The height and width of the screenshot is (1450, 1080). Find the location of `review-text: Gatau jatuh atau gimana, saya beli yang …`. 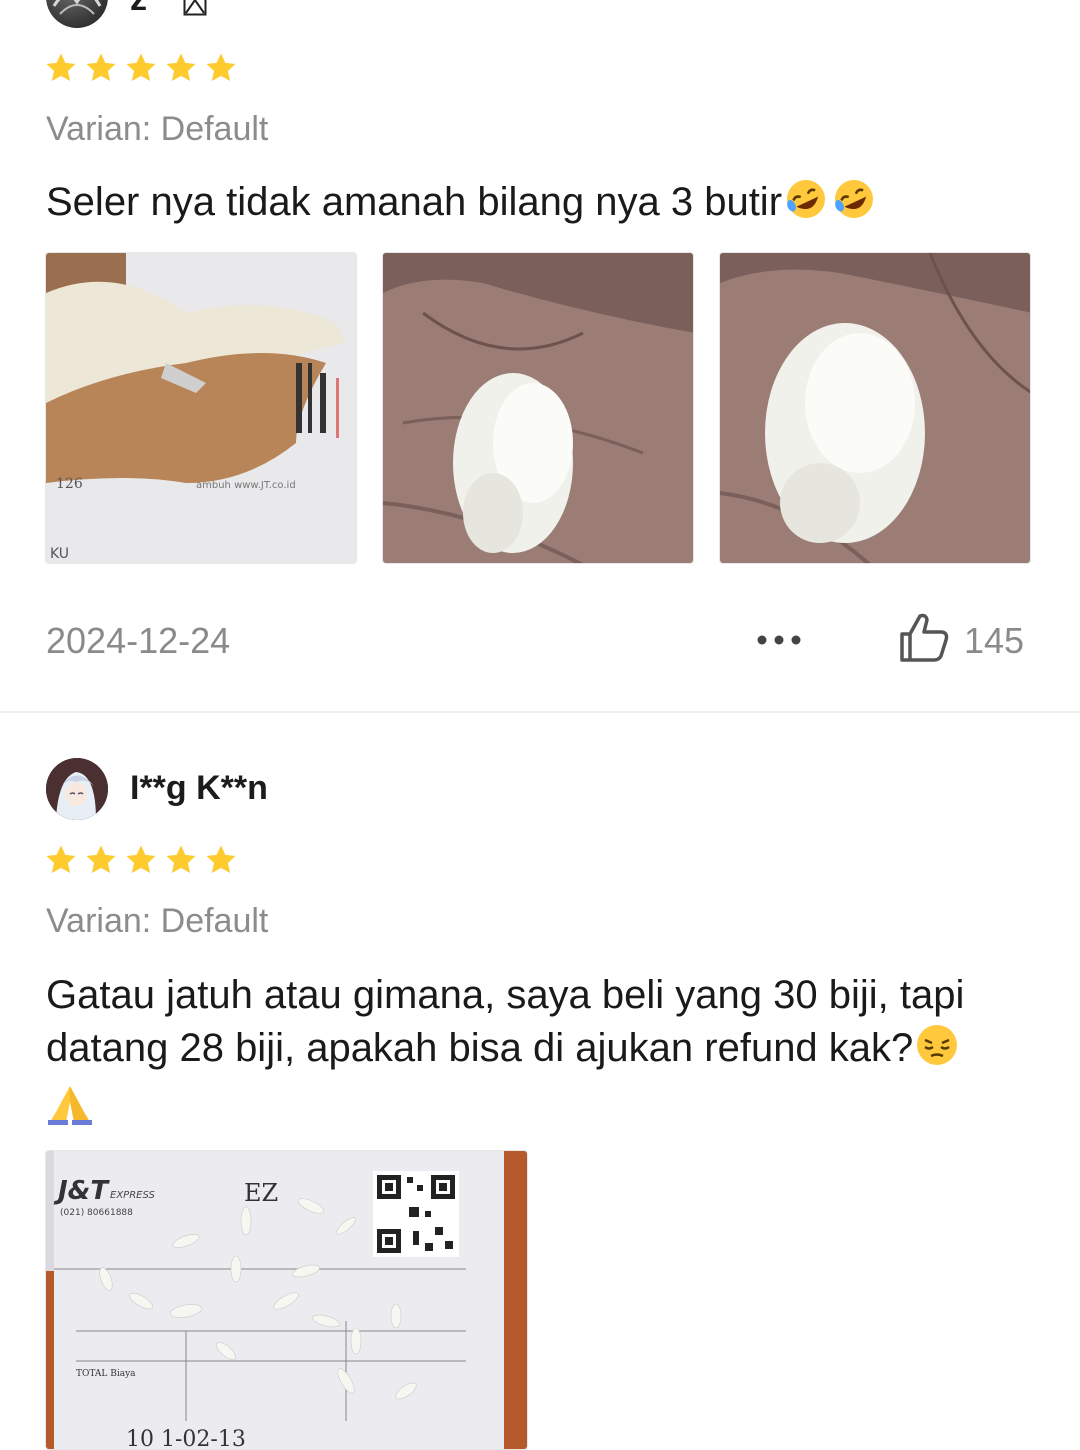

review-text: Gatau jatuh atau gimana, saya beli yang … is located at coordinates (546, 1054).